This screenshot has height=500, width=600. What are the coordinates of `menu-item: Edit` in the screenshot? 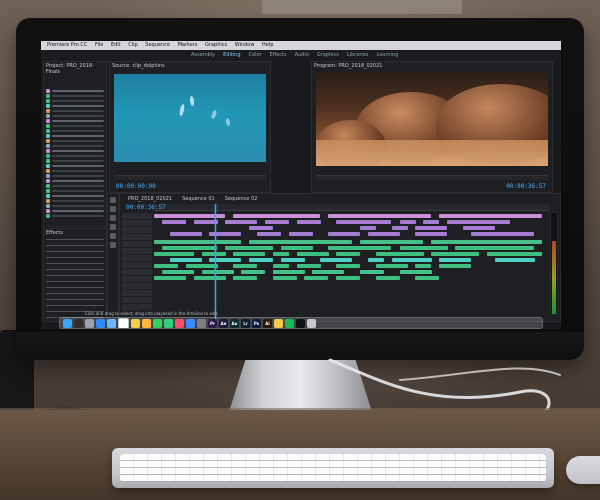 It's located at (116, 45).